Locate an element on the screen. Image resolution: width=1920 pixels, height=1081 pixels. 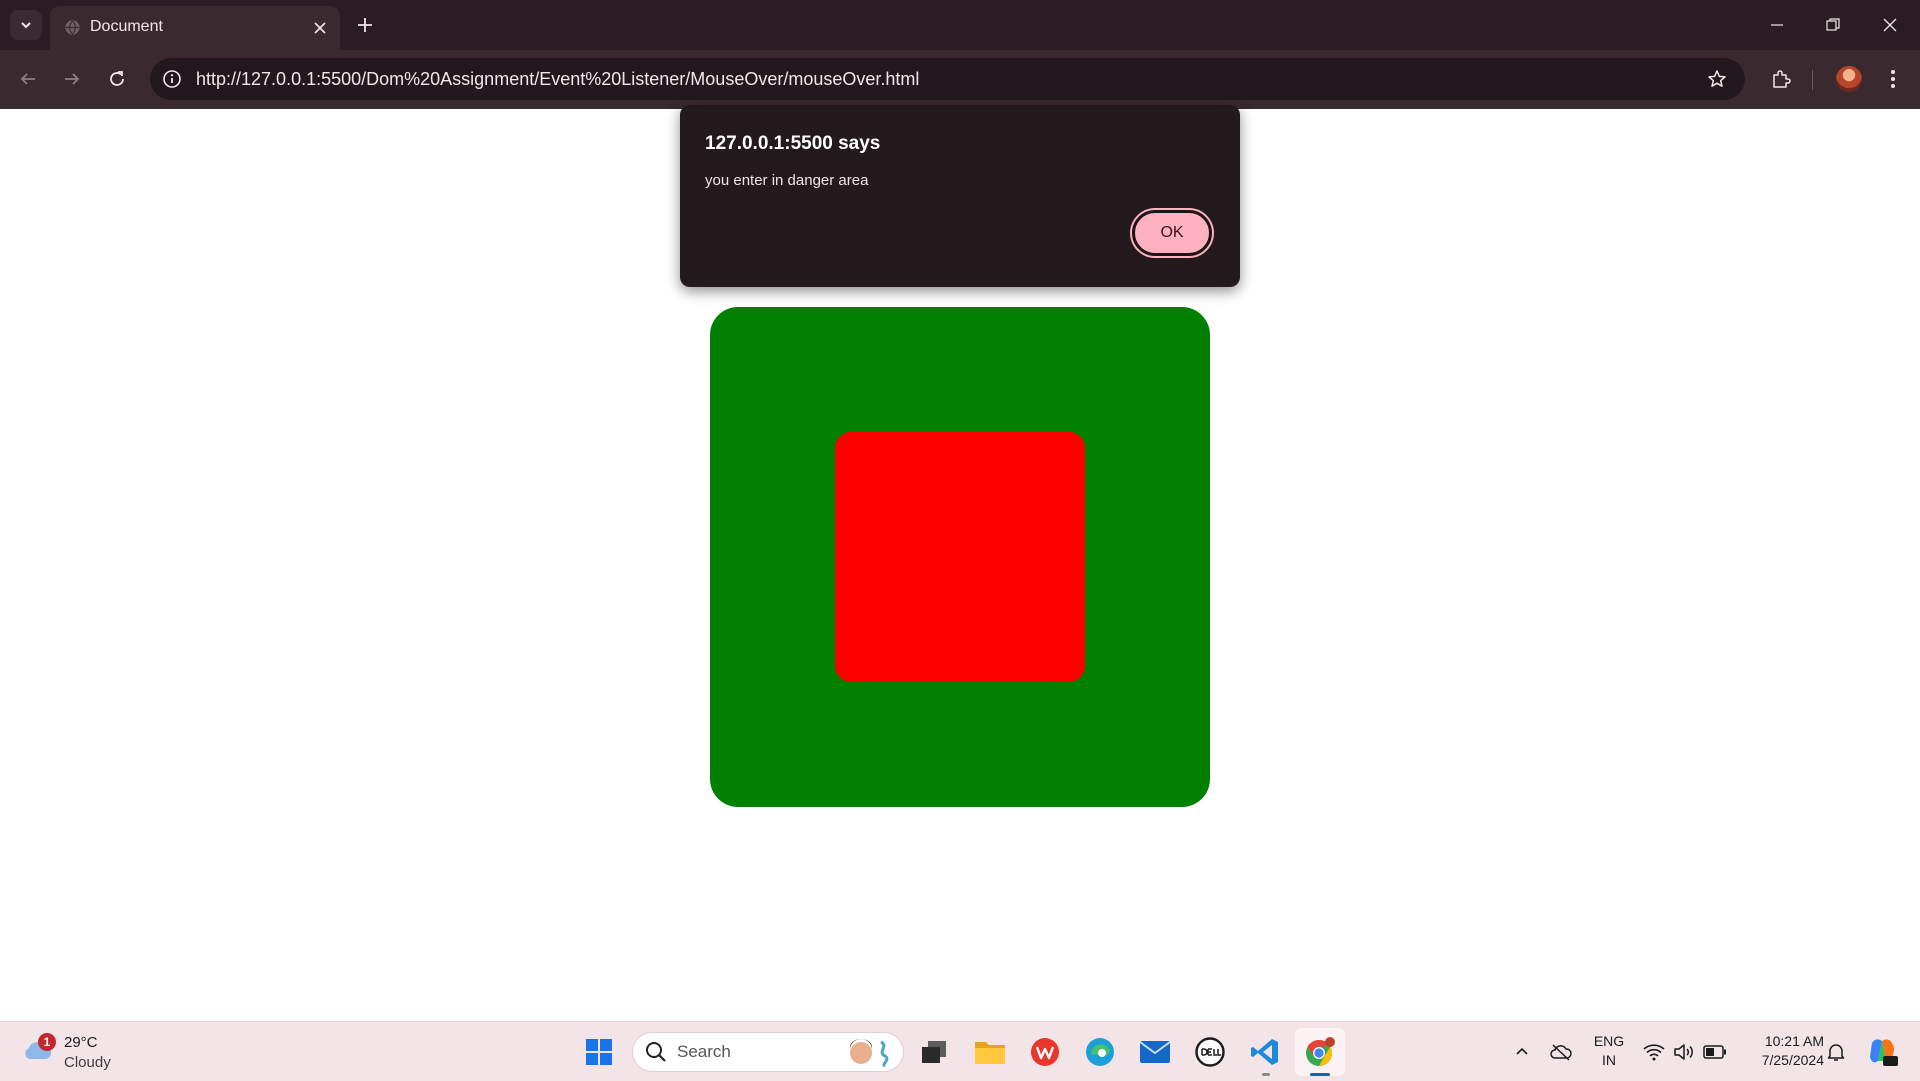
vscode-icon is located at coordinates (1264, 1052).